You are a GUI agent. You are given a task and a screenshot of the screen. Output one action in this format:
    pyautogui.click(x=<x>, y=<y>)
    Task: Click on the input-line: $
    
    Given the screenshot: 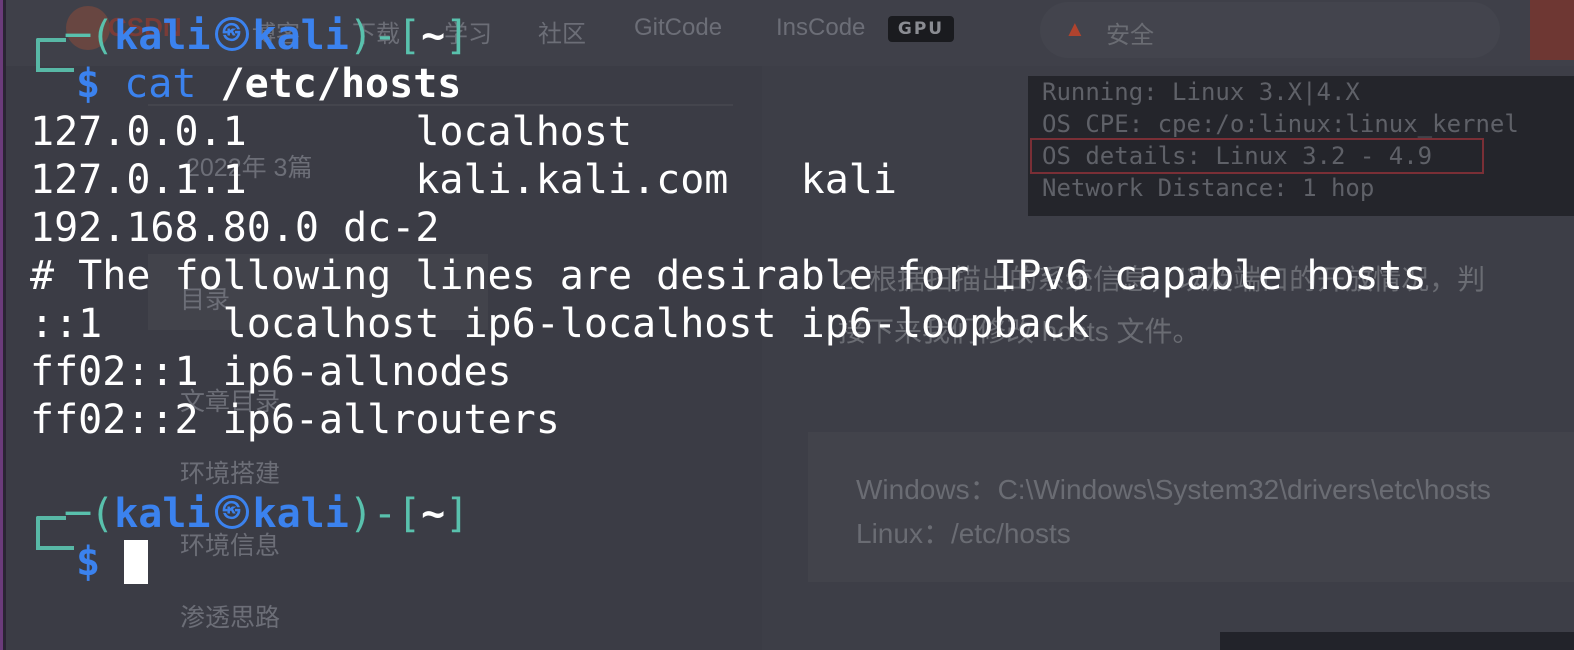 What is the action you would take?
    pyautogui.click(x=112, y=562)
    